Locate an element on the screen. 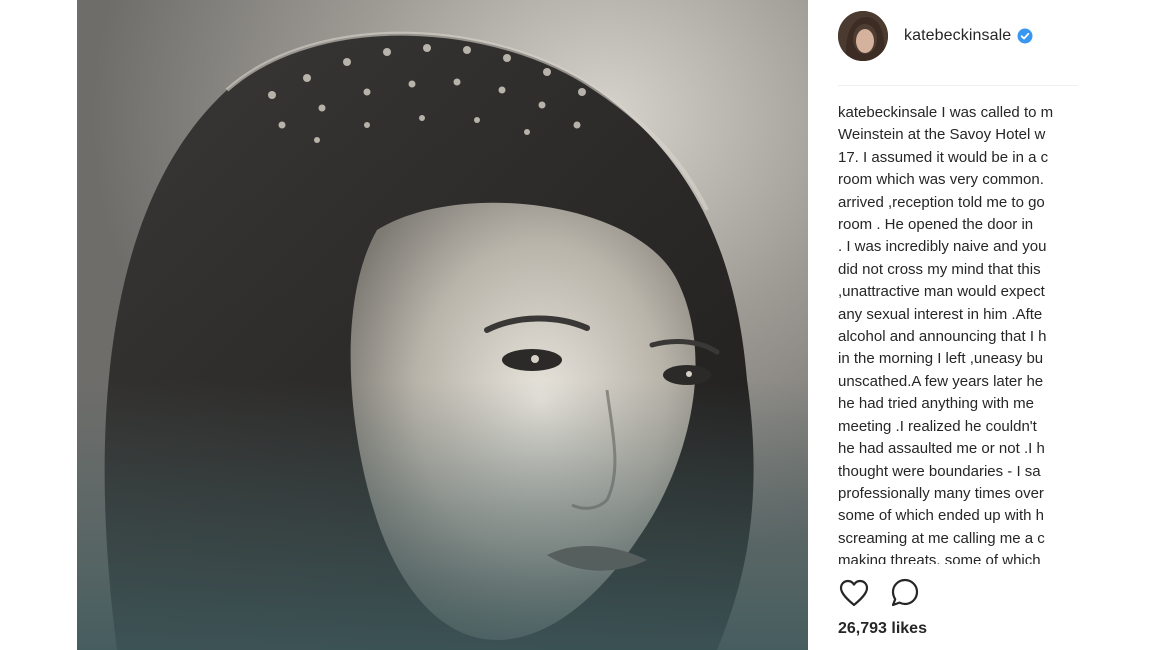 The image size is (1155, 650). caption-line: katebeckinsale I was called to m is located at coordinates (958, 113).